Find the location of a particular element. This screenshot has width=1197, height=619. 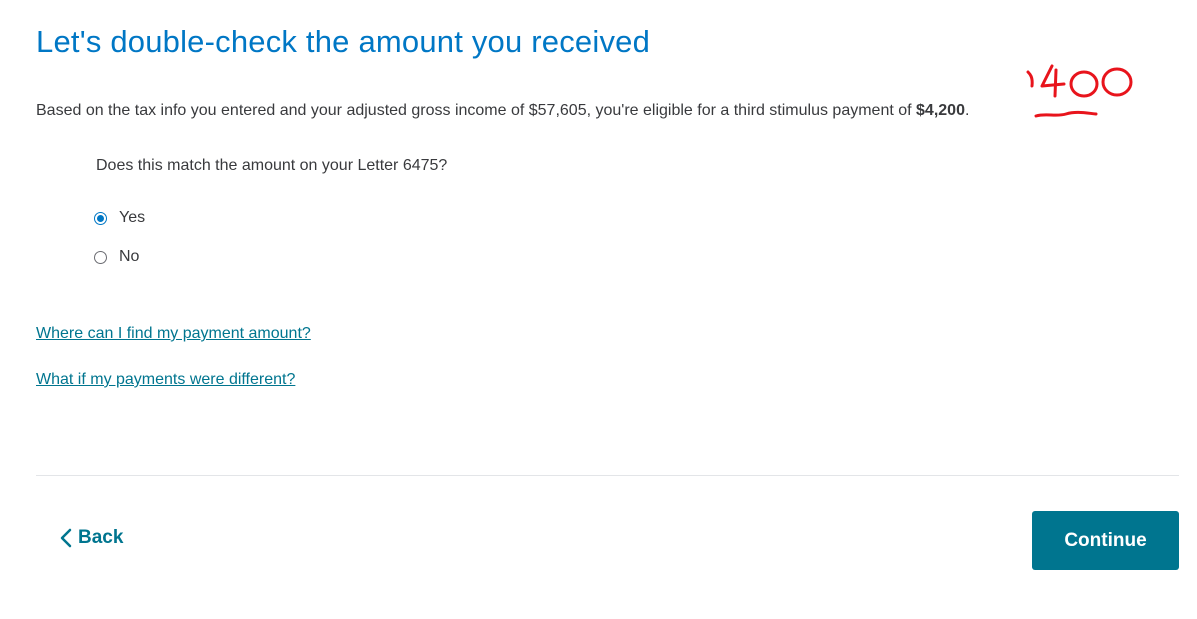

payment-amount: $4,200 is located at coordinates (940, 110).